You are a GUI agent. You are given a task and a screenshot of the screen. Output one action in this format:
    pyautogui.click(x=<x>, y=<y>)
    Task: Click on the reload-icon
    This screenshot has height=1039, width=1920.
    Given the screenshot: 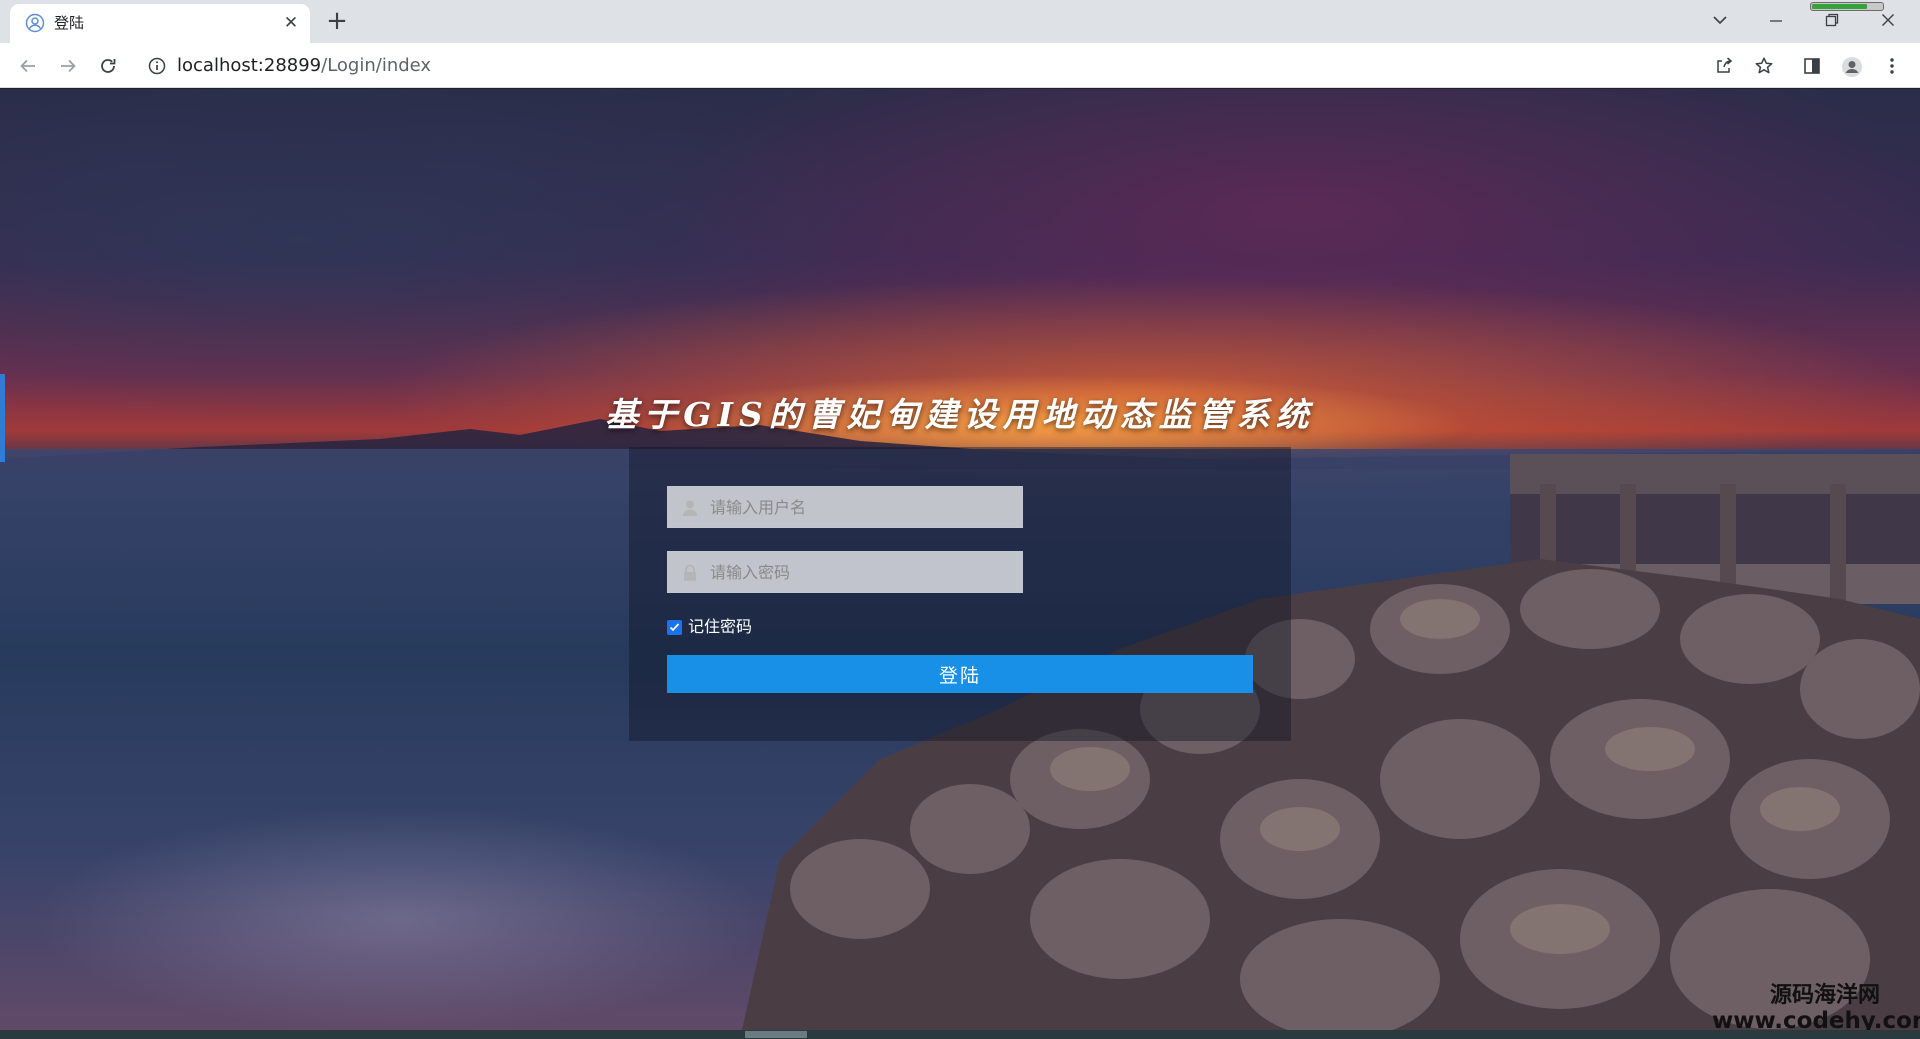 What is the action you would take?
    pyautogui.click(x=108, y=66)
    